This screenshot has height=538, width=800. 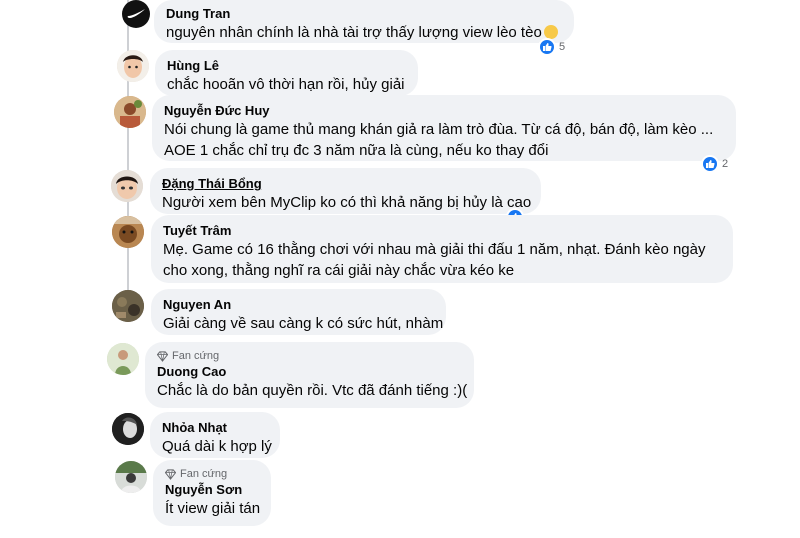 I want to click on comment-bubble: Nhỏa Nhạt Quá dài k hợp lý, so click(x=215, y=435).